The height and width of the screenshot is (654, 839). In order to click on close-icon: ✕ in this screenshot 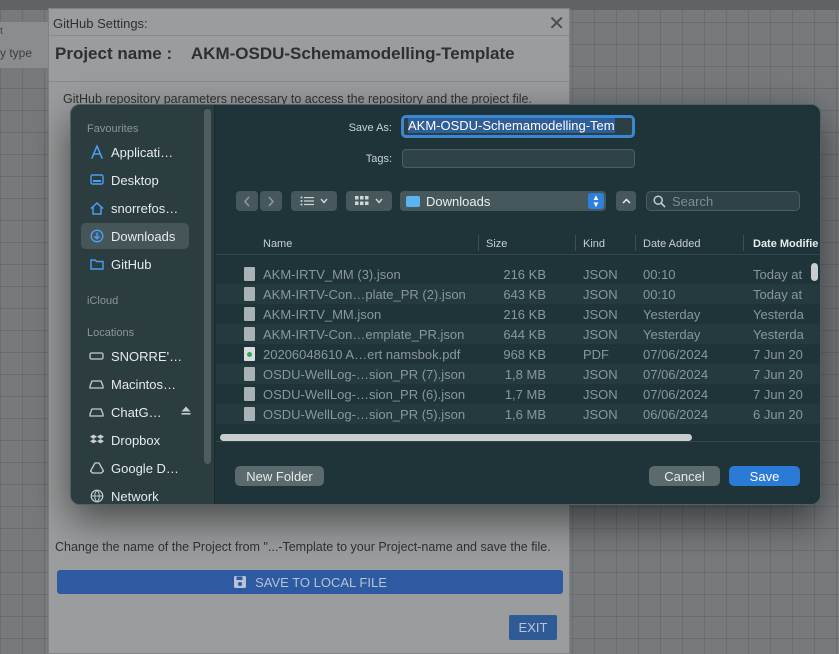, I will do `click(556, 23)`.